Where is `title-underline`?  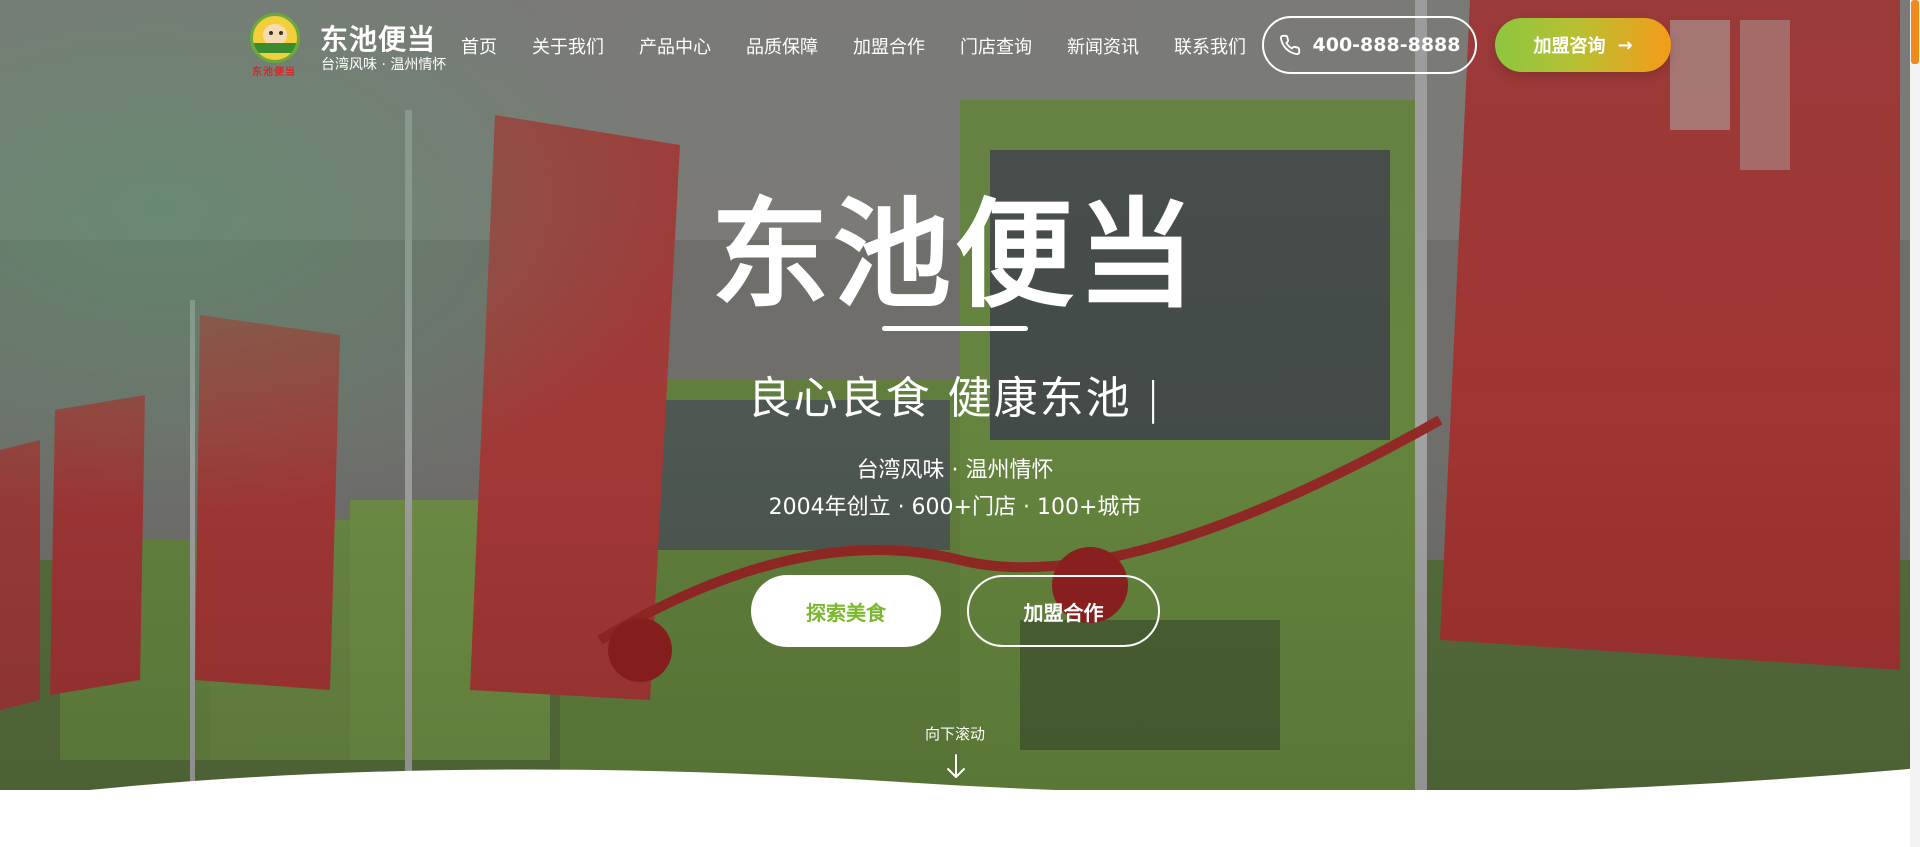 title-underline is located at coordinates (955, 328).